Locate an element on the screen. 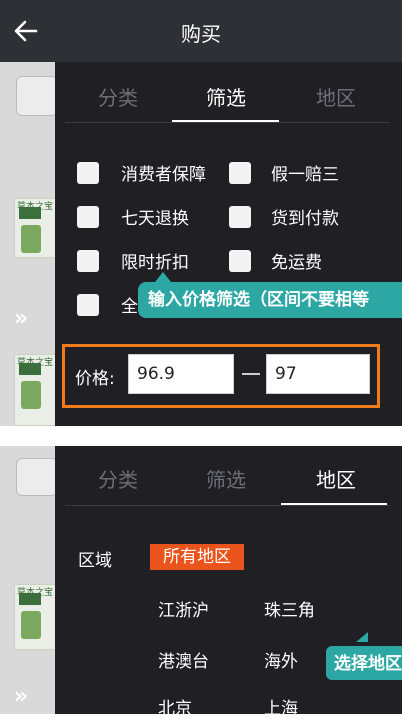  checkbox-free-shipping is located at coordinates (240, 261).